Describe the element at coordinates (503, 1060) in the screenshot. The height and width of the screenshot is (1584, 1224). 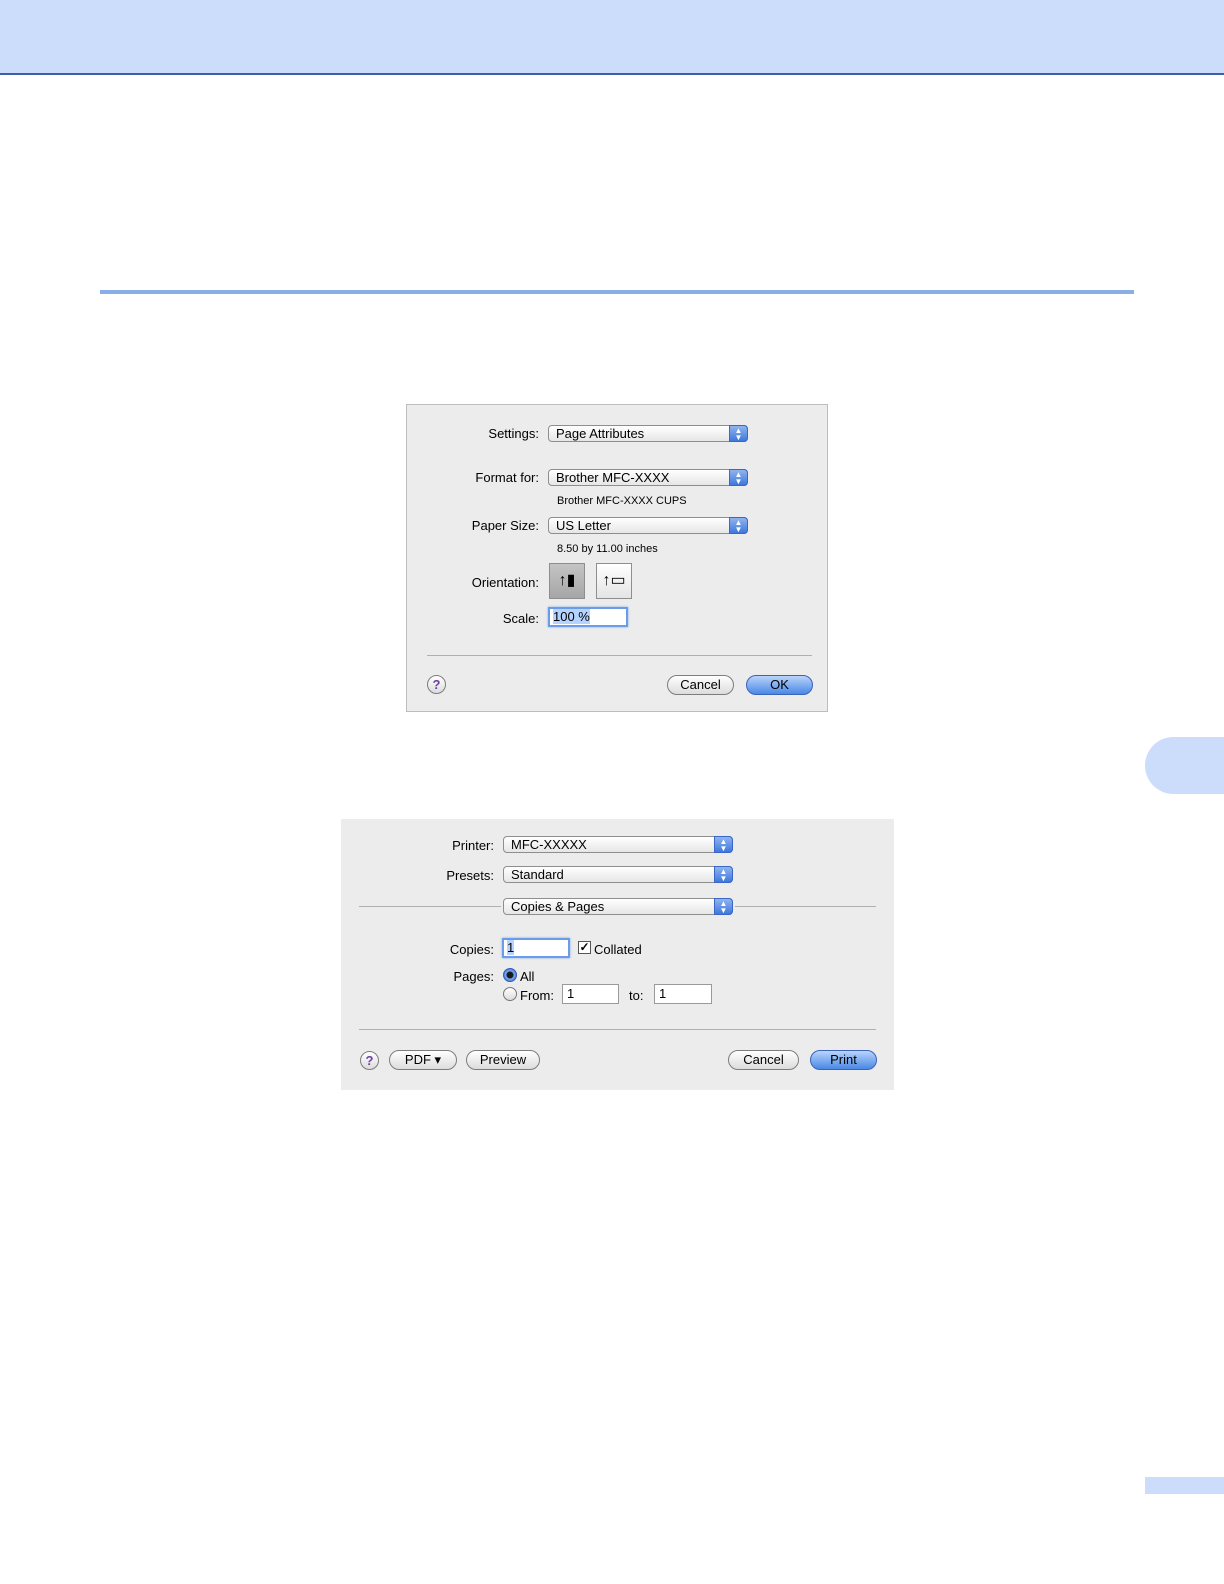
I see `preview-button: Preview` at that location.